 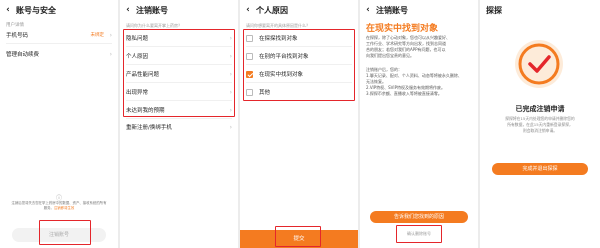 I want to click on page-title: 个人原因, so click(x=272, y=10).